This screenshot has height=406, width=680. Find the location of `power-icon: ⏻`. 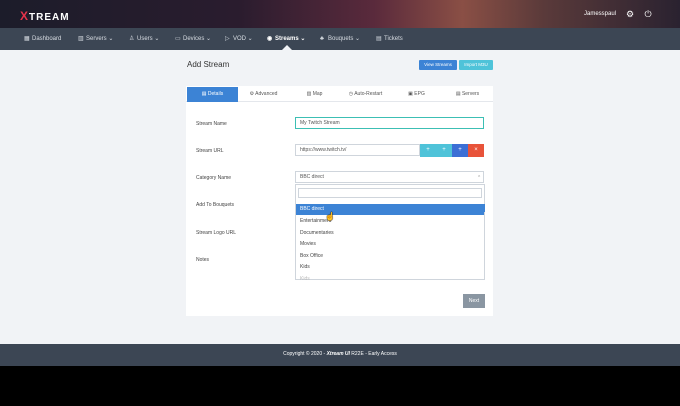

power-icon: ⏻ is located at coordinates (648, 14).